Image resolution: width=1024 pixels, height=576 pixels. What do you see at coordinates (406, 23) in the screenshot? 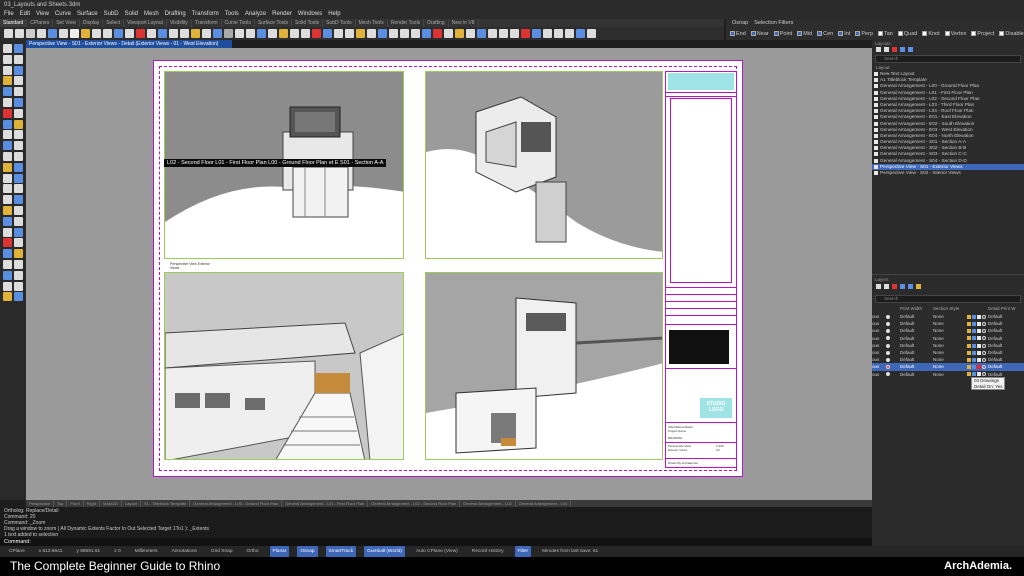
I see `toolbar-tab: Render Tools` at bounding box center [406, 23].